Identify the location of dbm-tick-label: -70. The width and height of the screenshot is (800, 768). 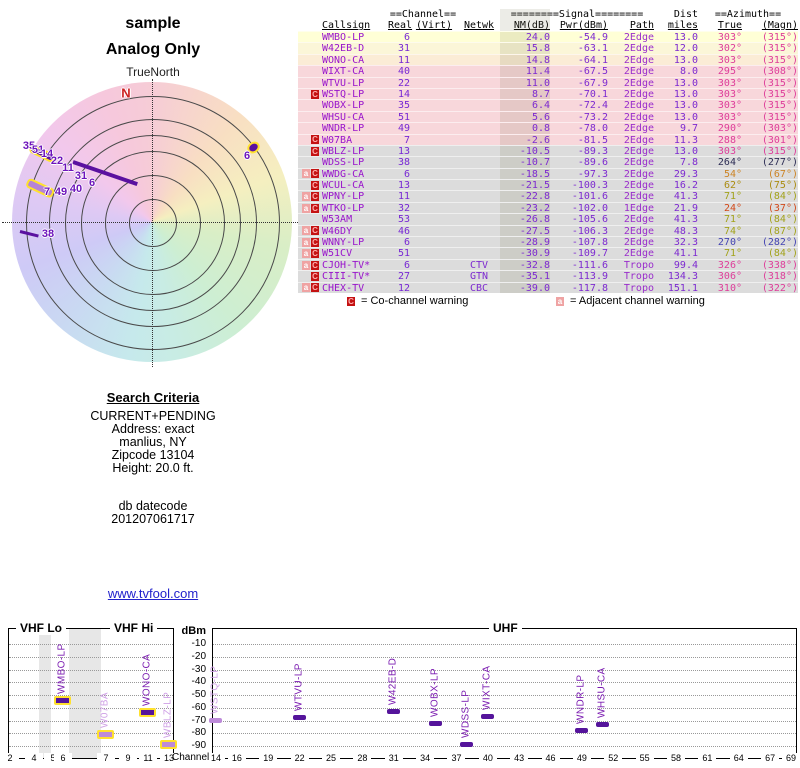
(198, 720).